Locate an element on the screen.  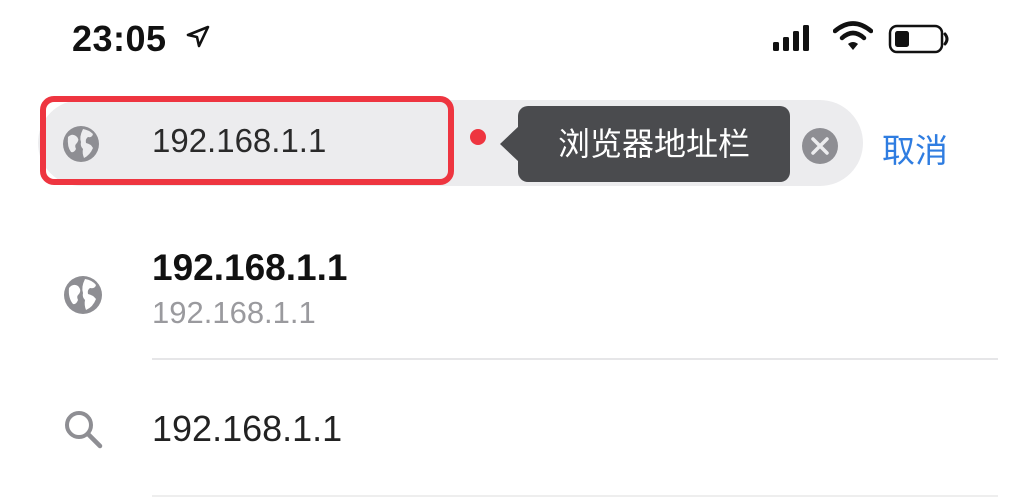
battery-icon is located at coordinates (918, 39).